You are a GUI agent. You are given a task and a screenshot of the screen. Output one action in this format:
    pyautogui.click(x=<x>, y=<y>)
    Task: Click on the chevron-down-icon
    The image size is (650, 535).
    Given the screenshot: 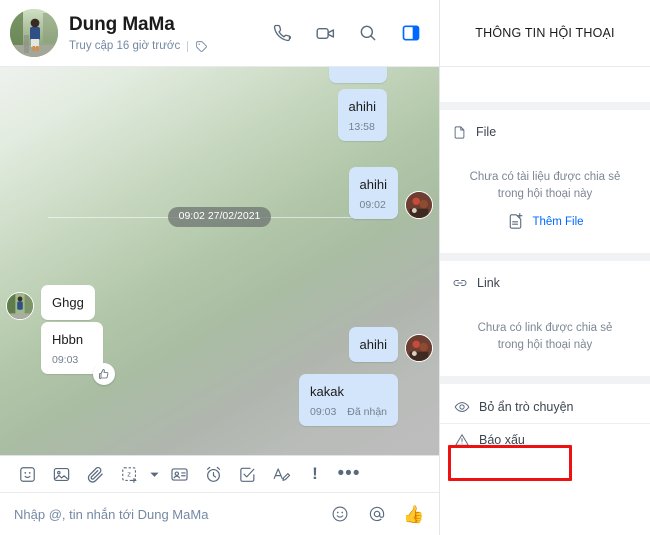 What is the action you would take?
    pyautogui.click(x=154, y=474)
    